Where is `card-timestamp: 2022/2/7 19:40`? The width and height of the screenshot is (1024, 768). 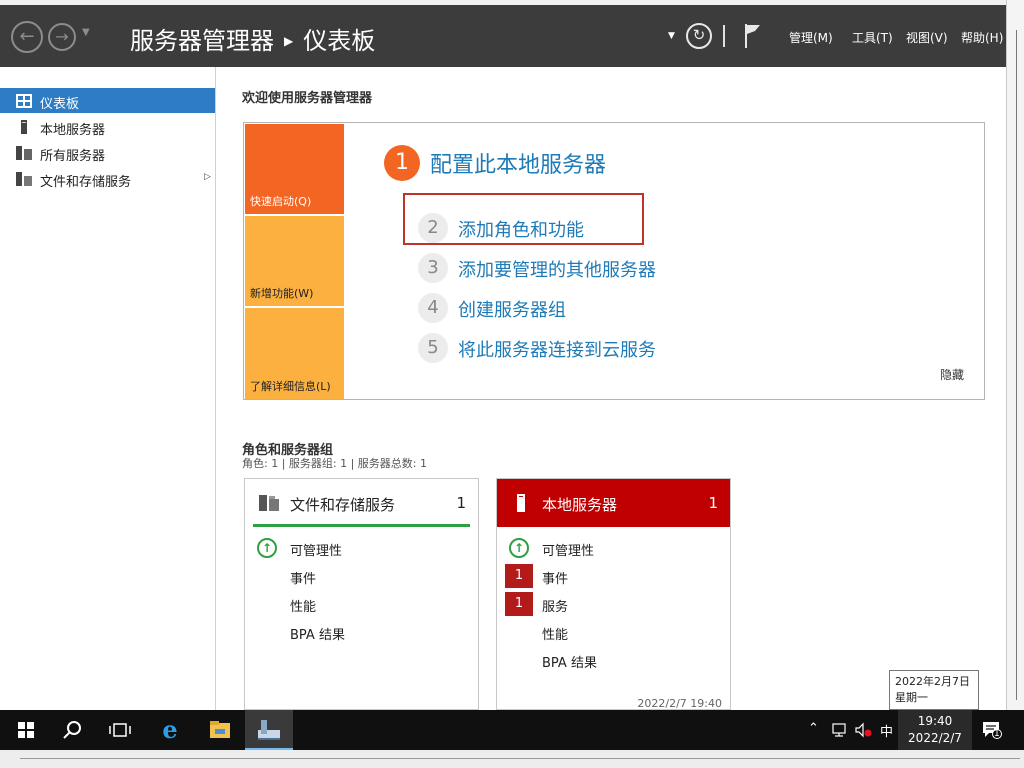 card-timestamp: 2022/2/7 19:40 is located at coordinates (679, 703).